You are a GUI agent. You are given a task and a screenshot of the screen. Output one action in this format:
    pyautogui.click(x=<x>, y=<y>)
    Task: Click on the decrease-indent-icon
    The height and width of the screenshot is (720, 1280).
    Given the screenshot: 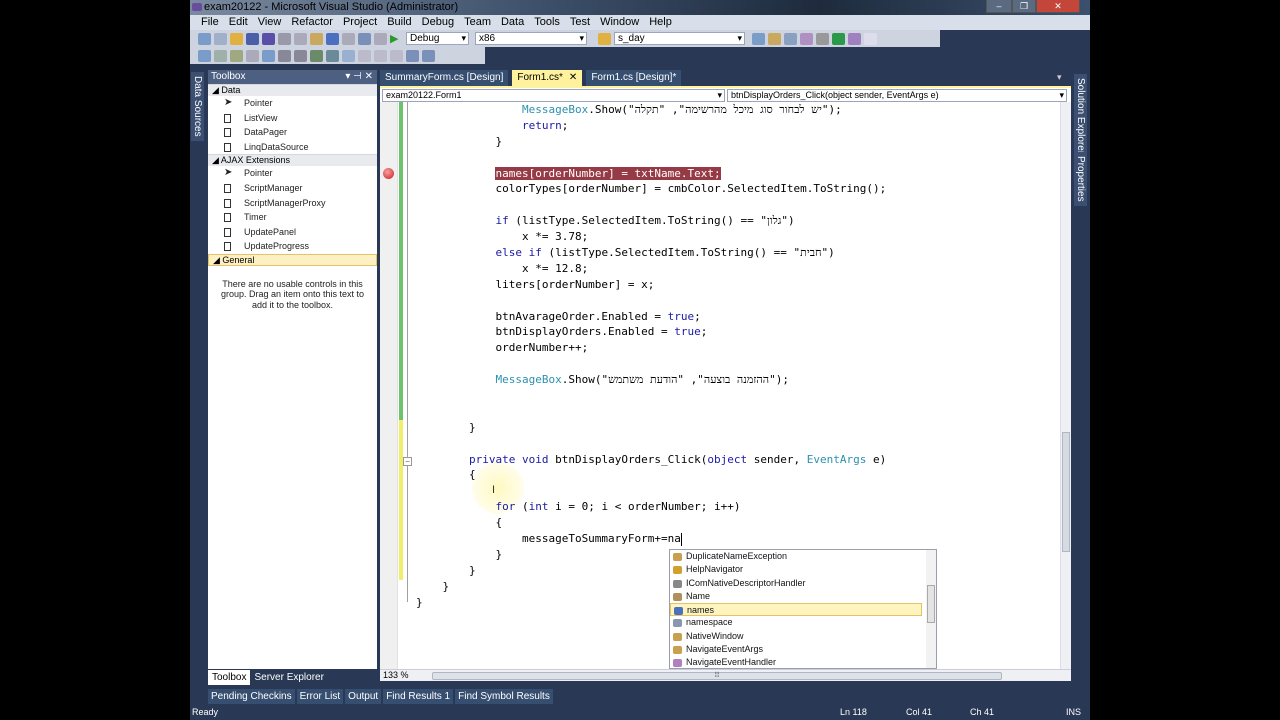 What is the action you would take?
    pyautogui.click(x=284, y=55)
    